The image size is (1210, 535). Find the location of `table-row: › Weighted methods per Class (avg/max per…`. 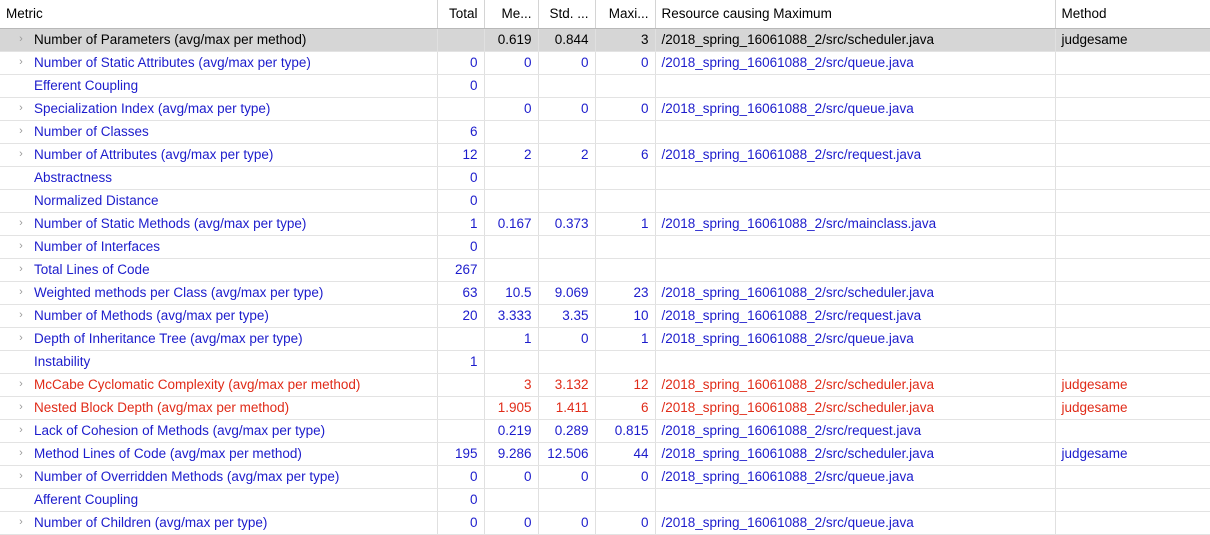

table-row: › Weighted methods per Class (avg/max per… is located at coordinates (605, 293).